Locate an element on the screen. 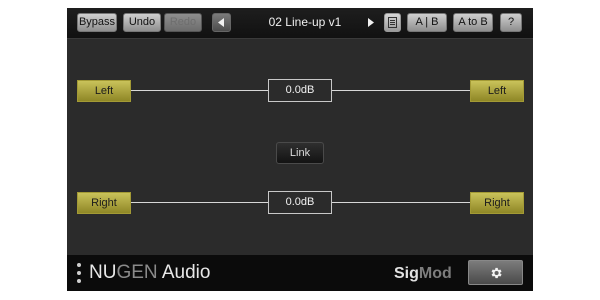  undo-button: Undo is located at coordinates (142, 22).